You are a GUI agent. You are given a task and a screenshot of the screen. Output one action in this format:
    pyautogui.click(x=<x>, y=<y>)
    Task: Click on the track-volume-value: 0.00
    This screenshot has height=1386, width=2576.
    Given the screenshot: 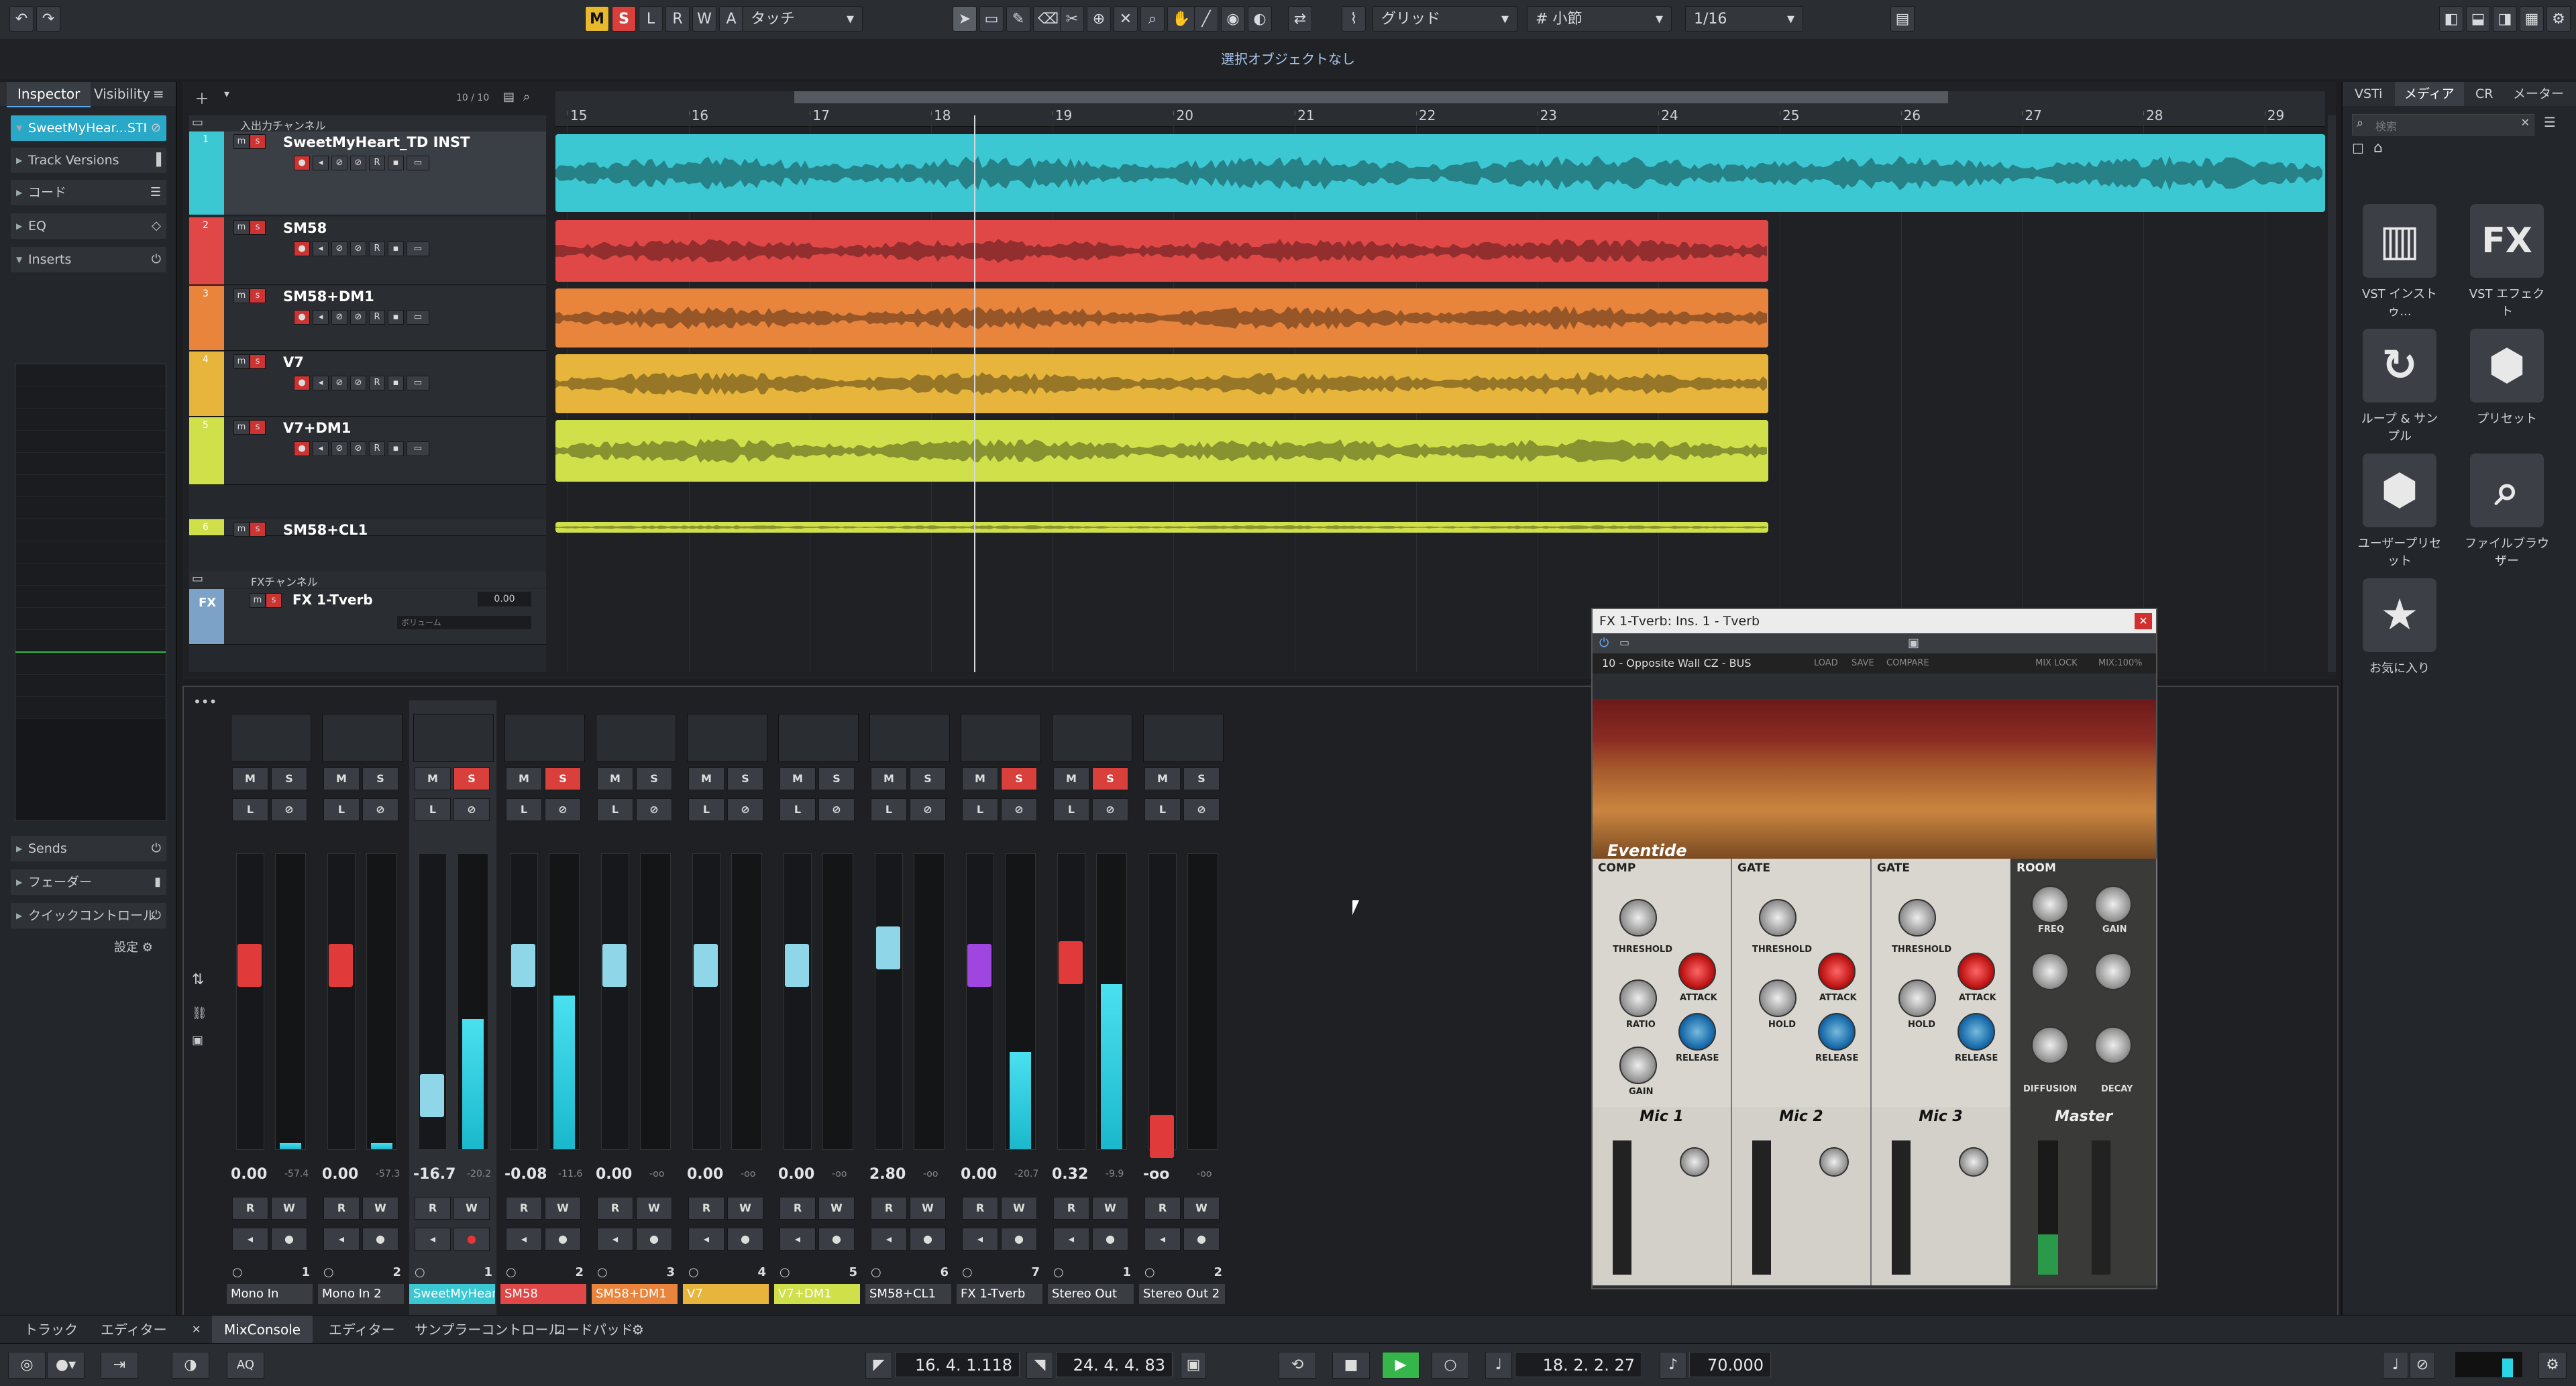 What is the action you would take?
    pyautogui.click(x=504, y=599)
    